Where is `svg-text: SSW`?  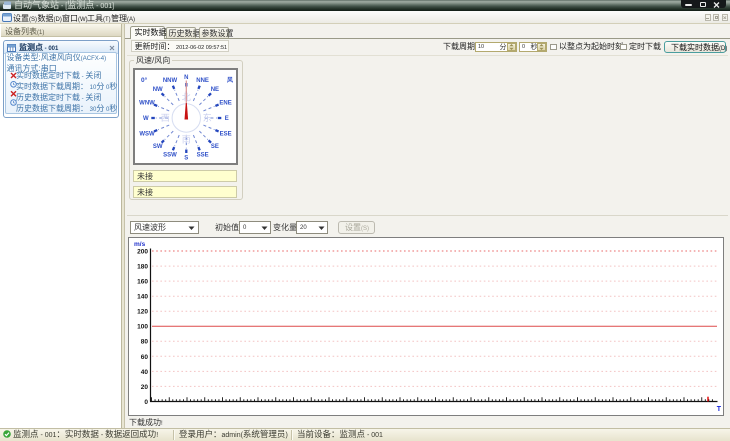
svg-text: SSW is located at coordinates (170, 156).